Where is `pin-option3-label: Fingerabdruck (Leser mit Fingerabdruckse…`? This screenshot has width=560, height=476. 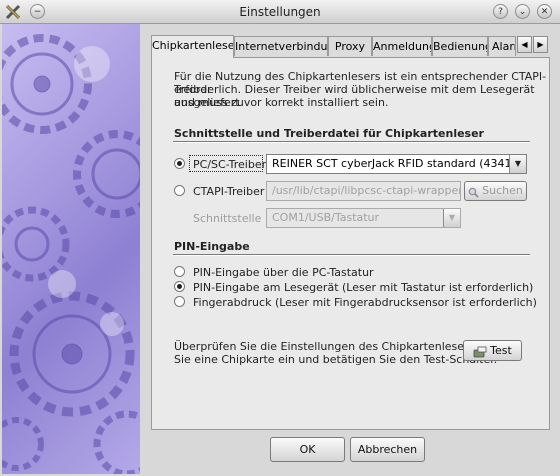
pin-option3-label: Fingerabdruck (Leser mit Fingerabdruckse… is located at coordinates (365, 302).